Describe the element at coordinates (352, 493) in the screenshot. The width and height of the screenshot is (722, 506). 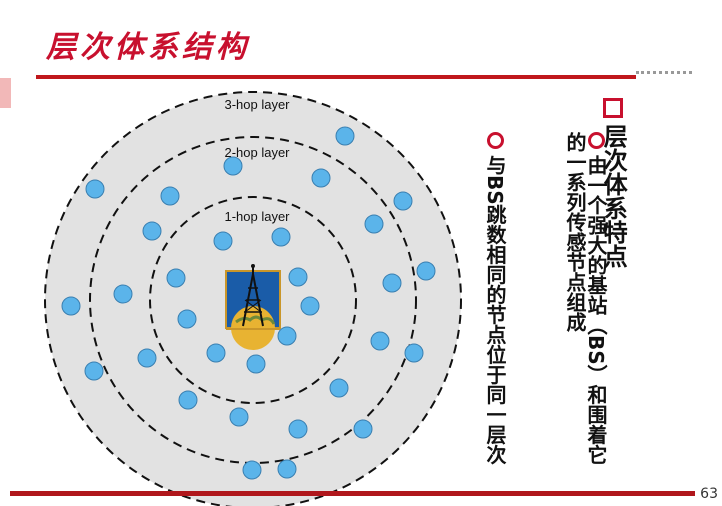
I see `bottom-divider` at that location.